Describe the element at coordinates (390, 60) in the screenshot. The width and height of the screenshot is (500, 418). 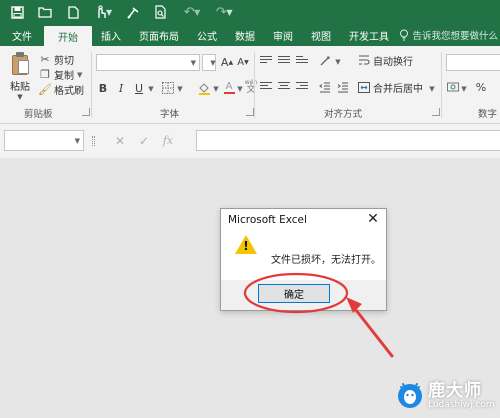
I see `wrap-text-button: 自动换行` at that location.